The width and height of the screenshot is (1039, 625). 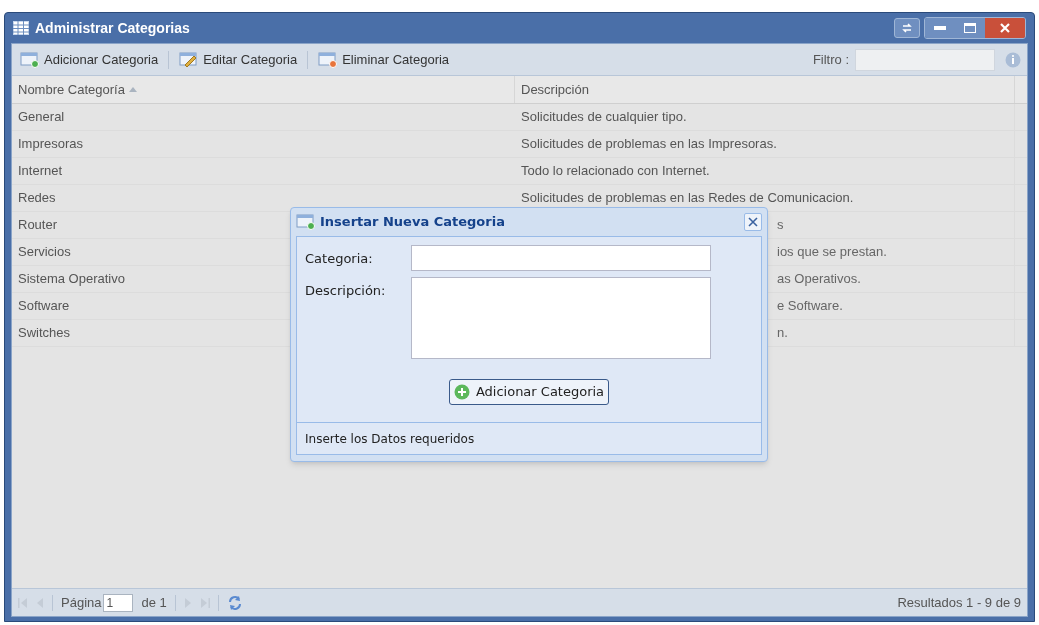 What do you see at coordinates (461, 392) in the screenshot?
I see `plus-circle-icon` at bounding box center [461, 392].